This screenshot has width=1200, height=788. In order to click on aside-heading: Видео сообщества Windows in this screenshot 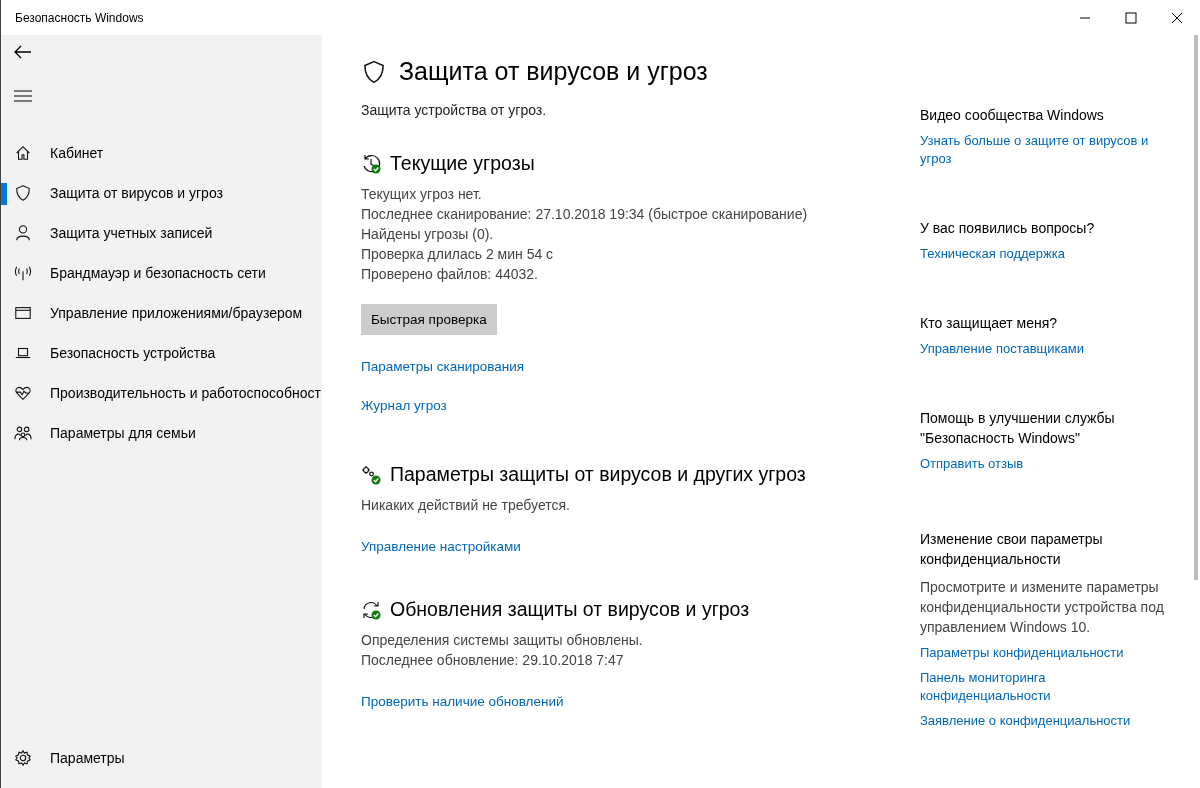, I will do `click(1012, 115)`.